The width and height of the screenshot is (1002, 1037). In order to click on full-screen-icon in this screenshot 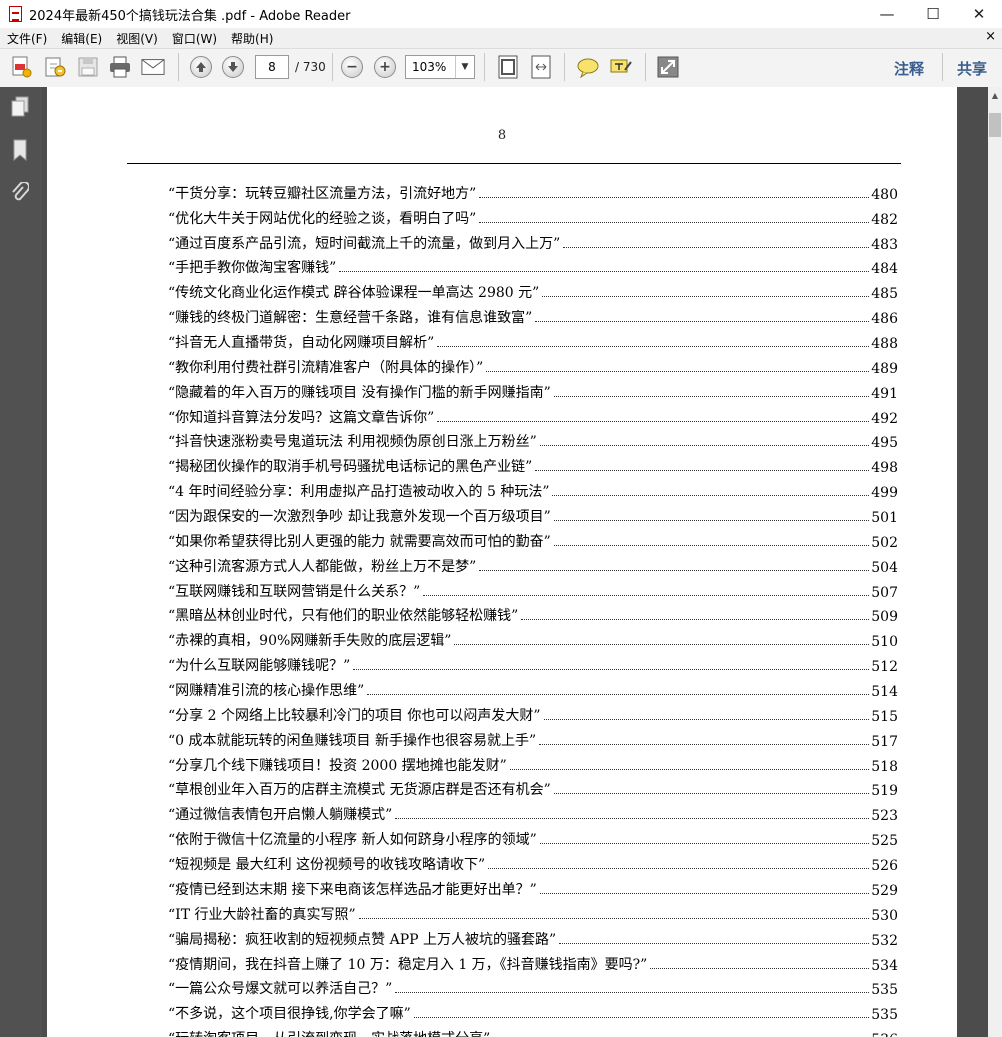, I will do `click(668, 67)`.